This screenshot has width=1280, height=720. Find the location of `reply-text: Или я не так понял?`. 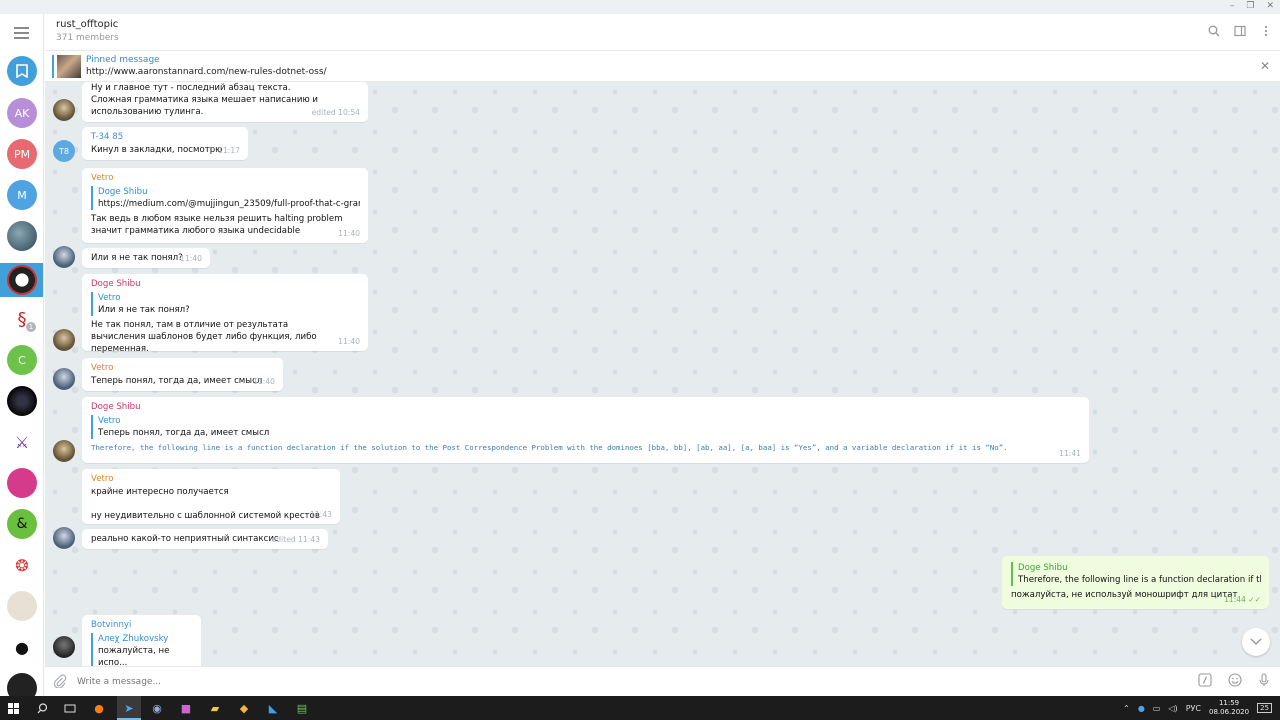

reply-text: Или я не так понял? is located at coordinates (144, 310).